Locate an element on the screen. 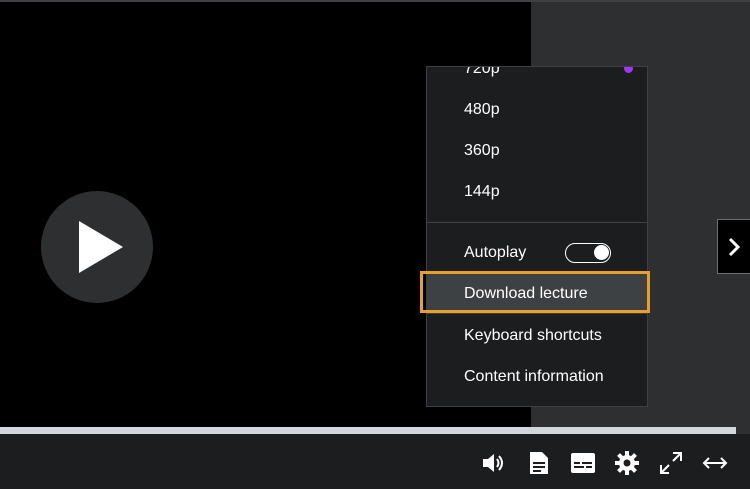  fullscreen-button is located at coordinates (671, 463).